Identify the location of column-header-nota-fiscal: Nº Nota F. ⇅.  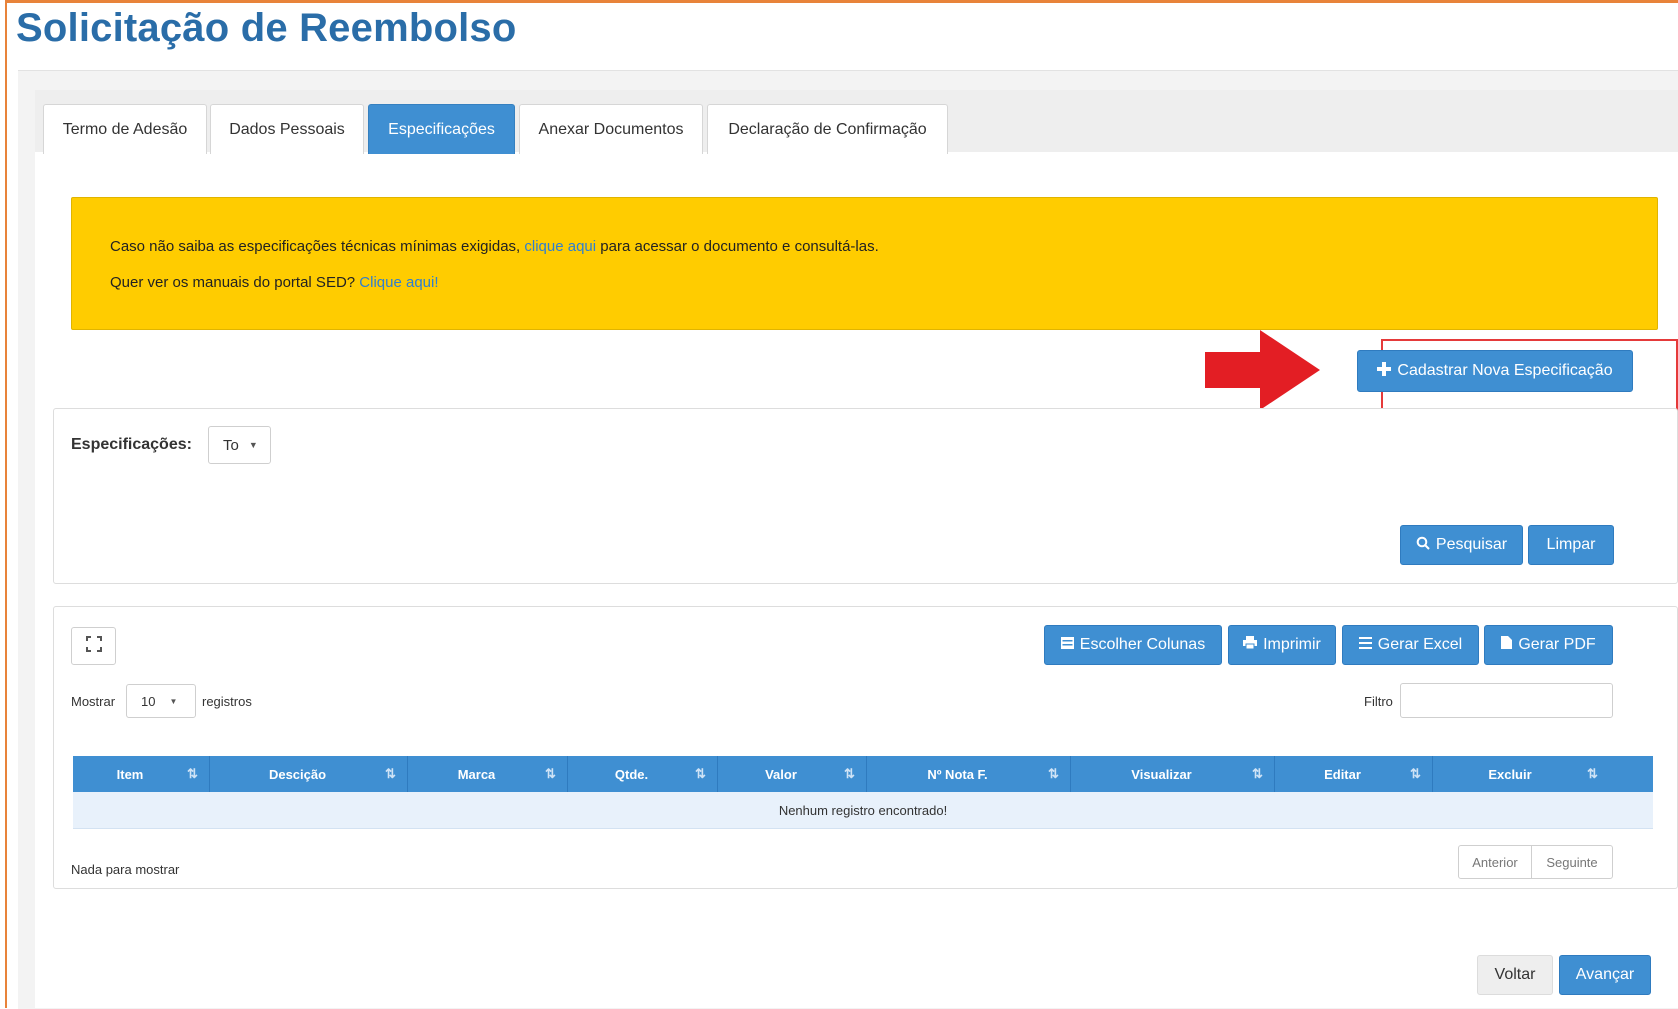
(969, 774).